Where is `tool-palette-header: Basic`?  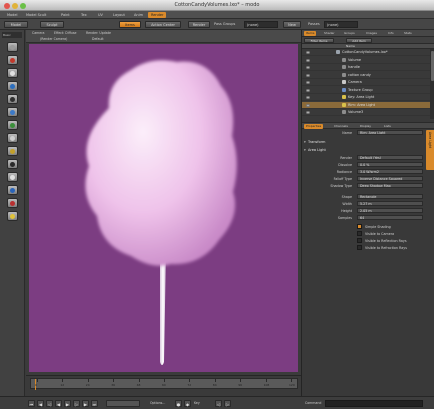
tool-palette-header: Basic is located at coordinates (12, 35).